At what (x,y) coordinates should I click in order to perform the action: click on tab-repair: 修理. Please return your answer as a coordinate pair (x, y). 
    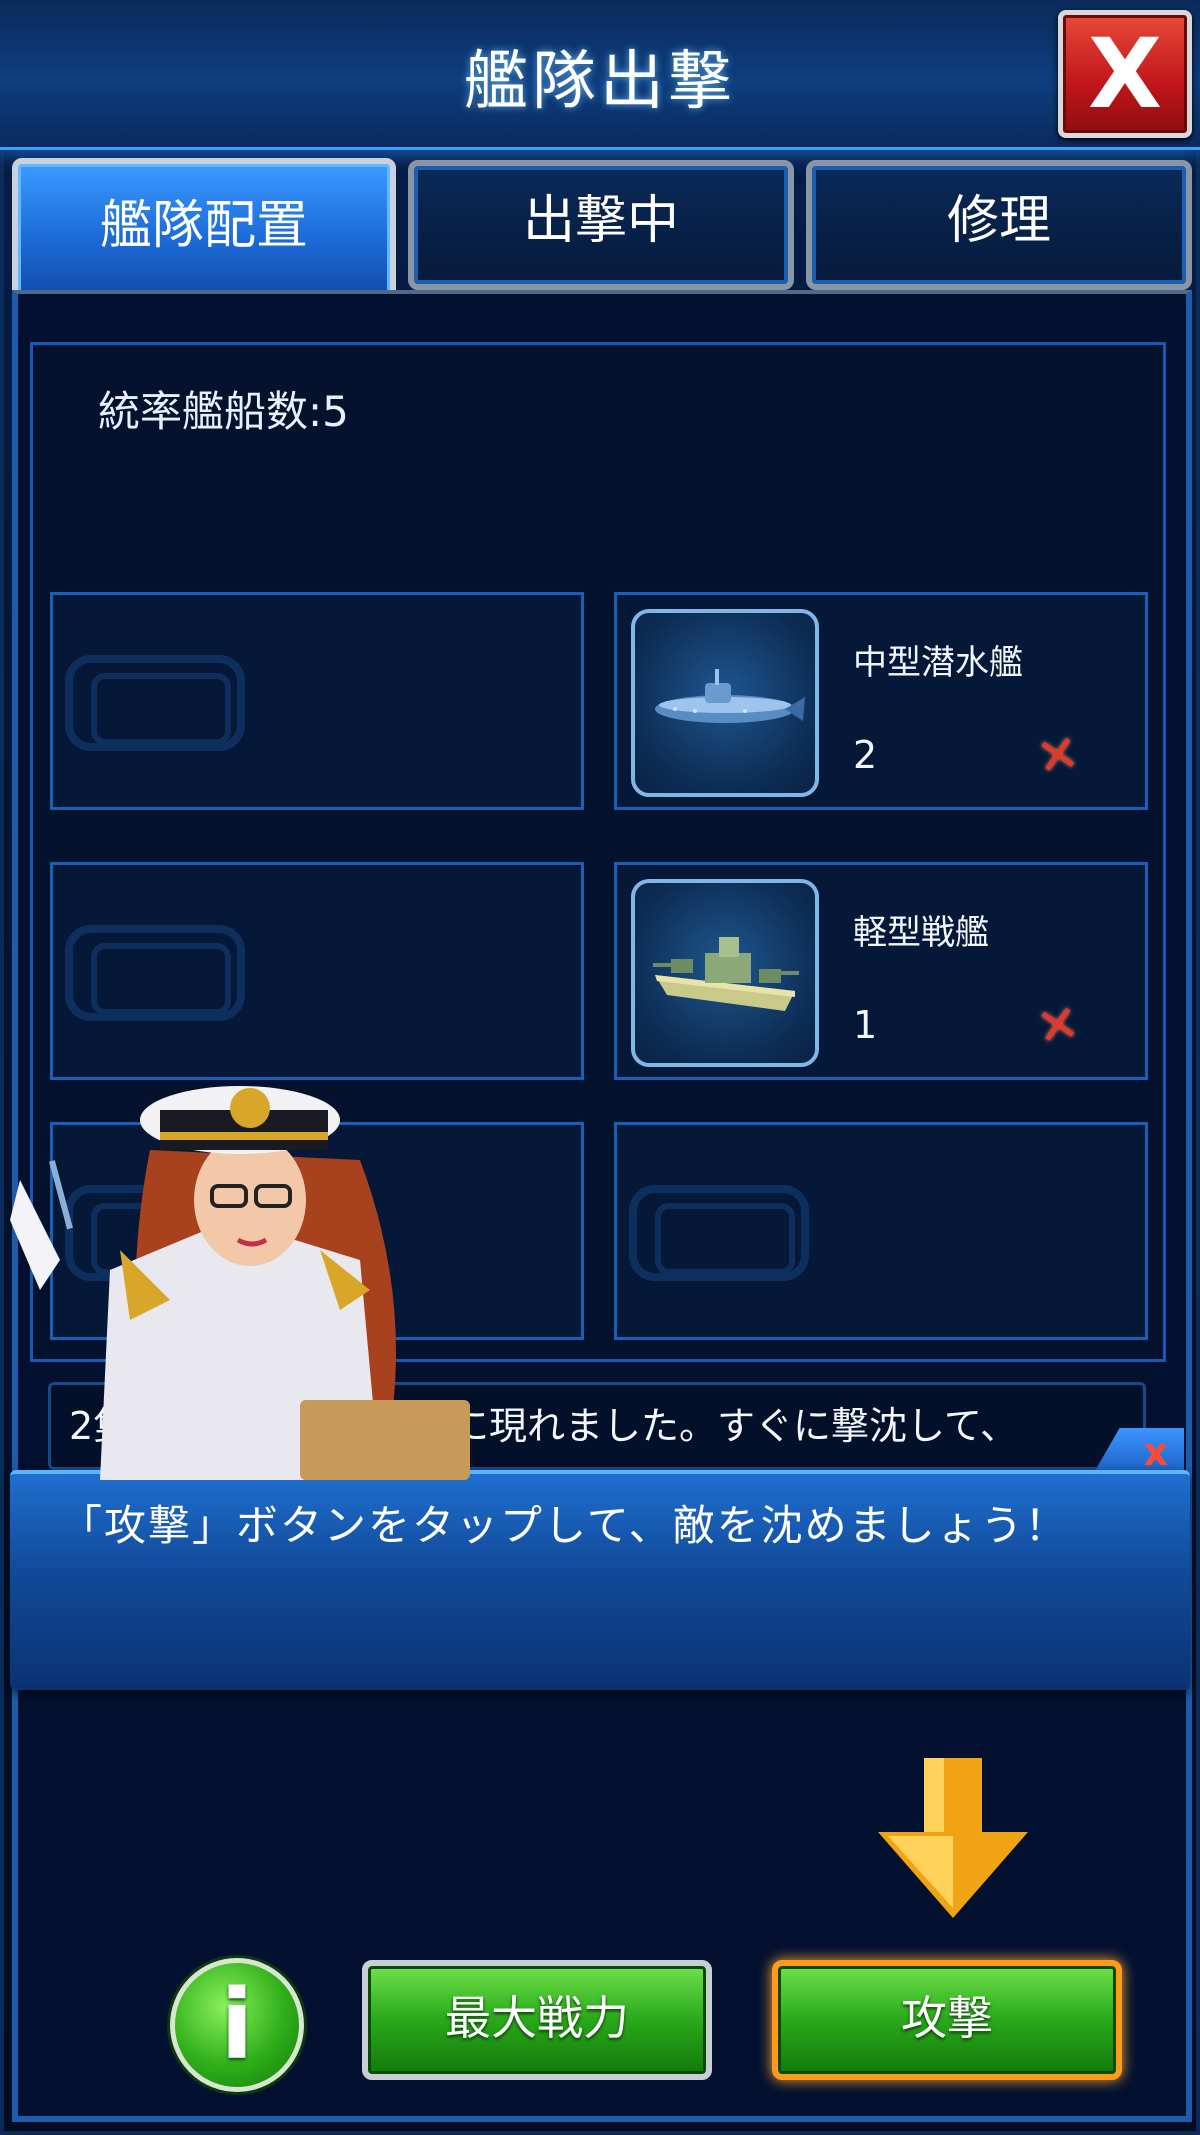
    Looking at the image, I should click on (999, 225).